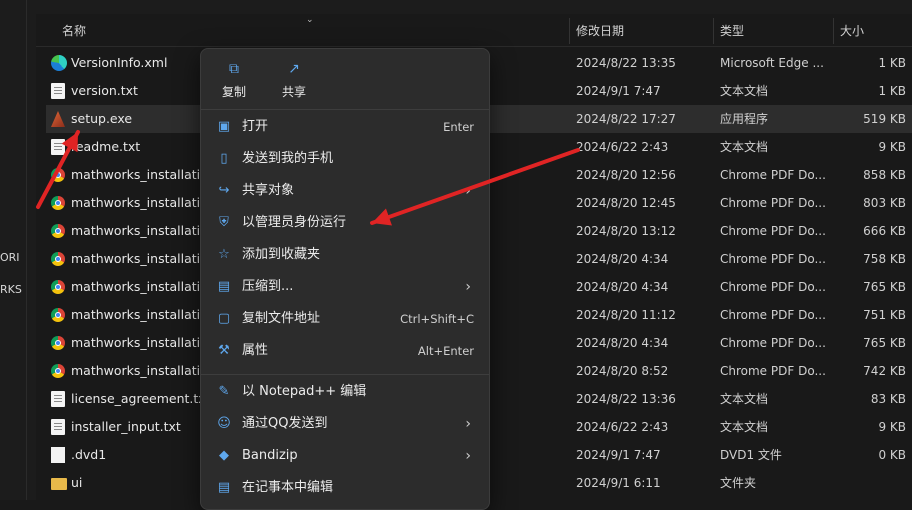 This screenshot has height=510, width=912. Describe the element at coordinates (310, 20) in the screenshot. I see `sort-indicator-icon: ⌄` at that location.